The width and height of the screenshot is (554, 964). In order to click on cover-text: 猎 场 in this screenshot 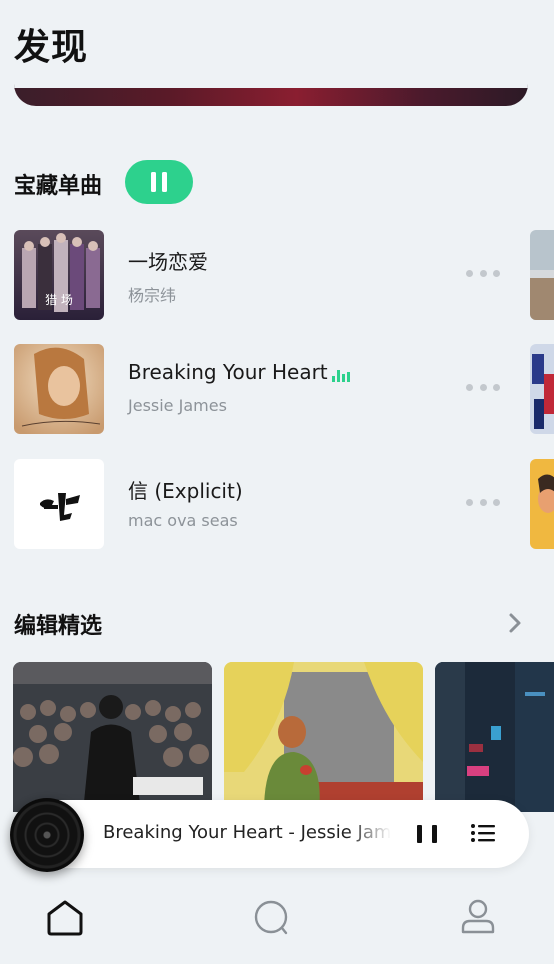, I will do `click(59, 300)`.